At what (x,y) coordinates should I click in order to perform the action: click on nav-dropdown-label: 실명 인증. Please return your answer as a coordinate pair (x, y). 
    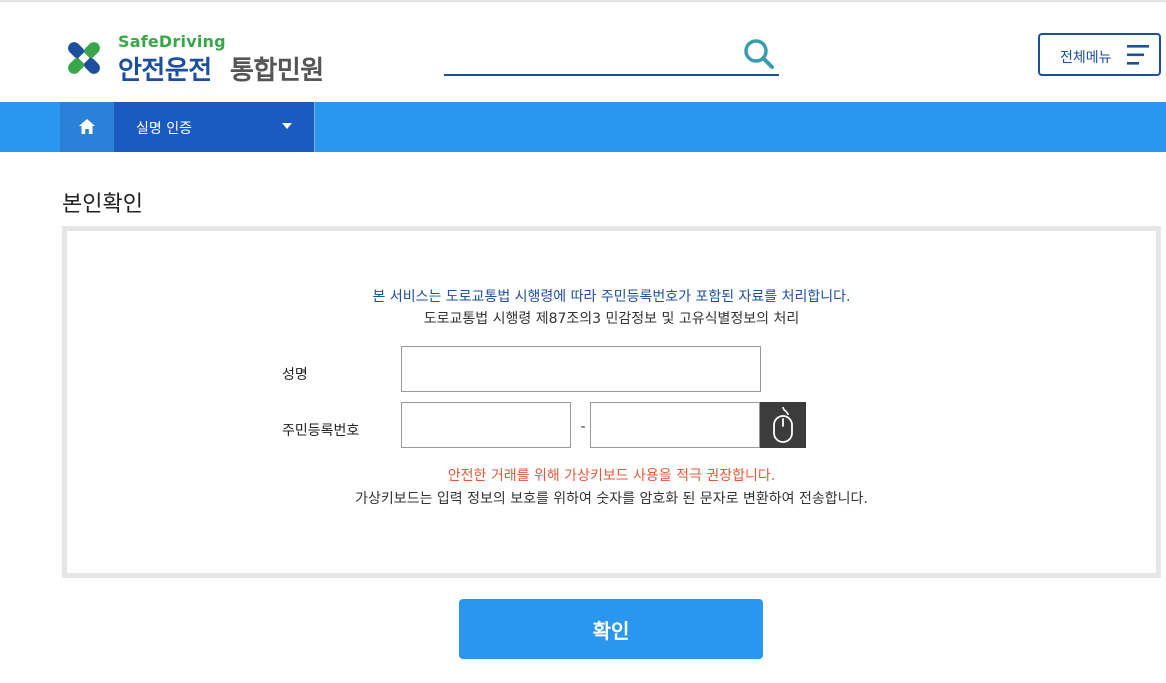
    Looking at the image, I should click on (164, 129).